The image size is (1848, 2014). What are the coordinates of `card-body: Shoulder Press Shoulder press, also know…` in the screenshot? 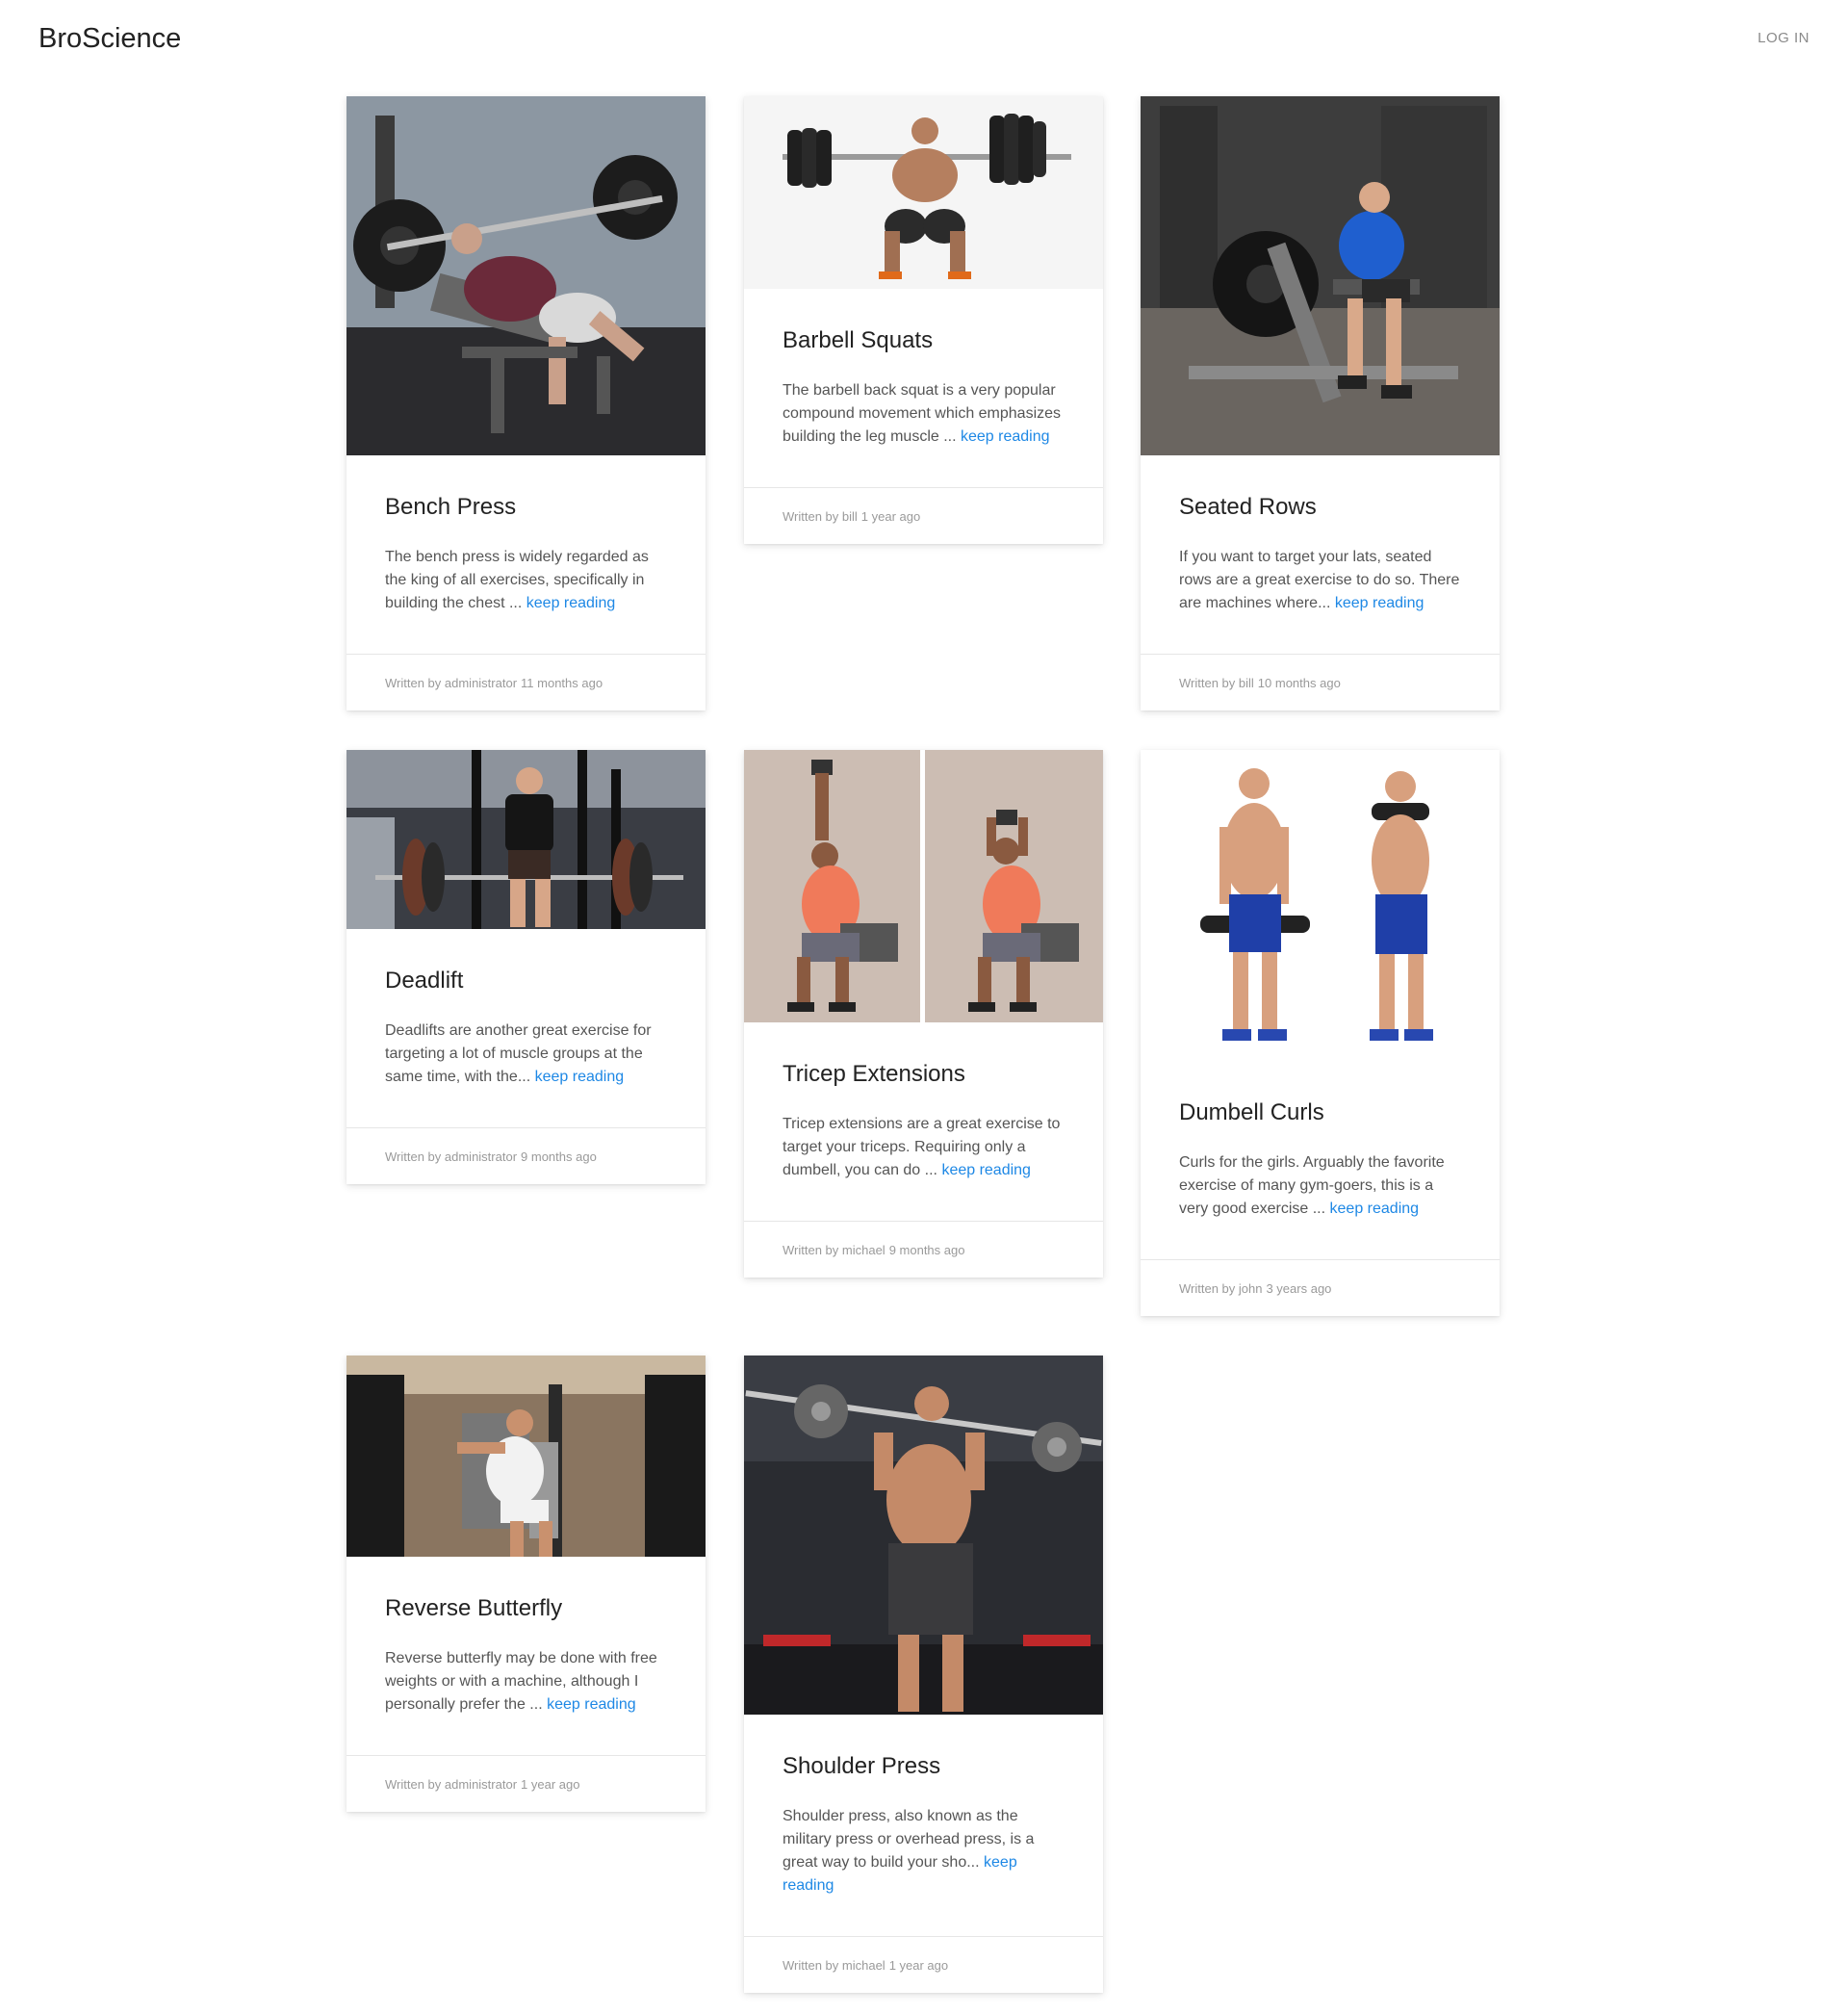 It's located at (923, 1825).